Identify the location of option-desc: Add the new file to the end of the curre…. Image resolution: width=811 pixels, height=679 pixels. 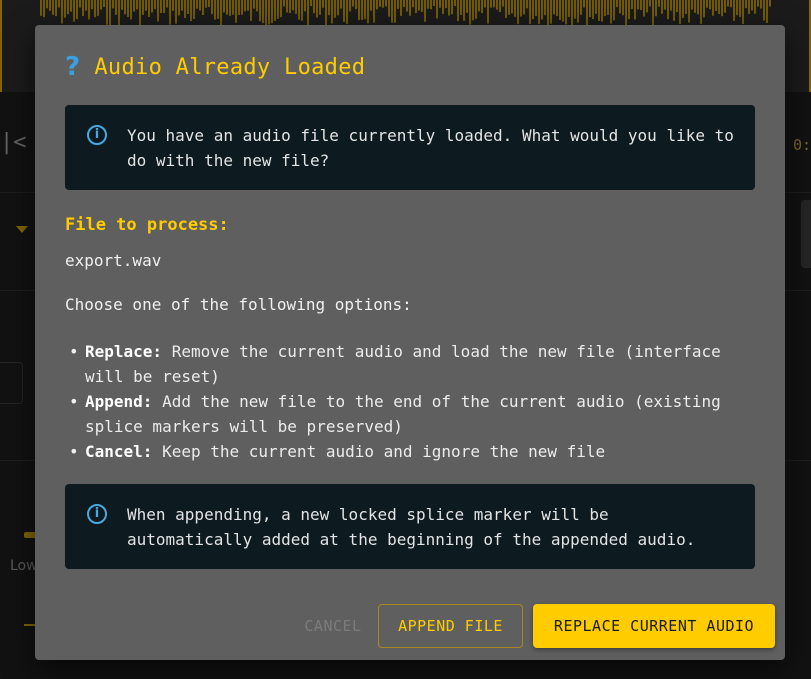
(403, 414).